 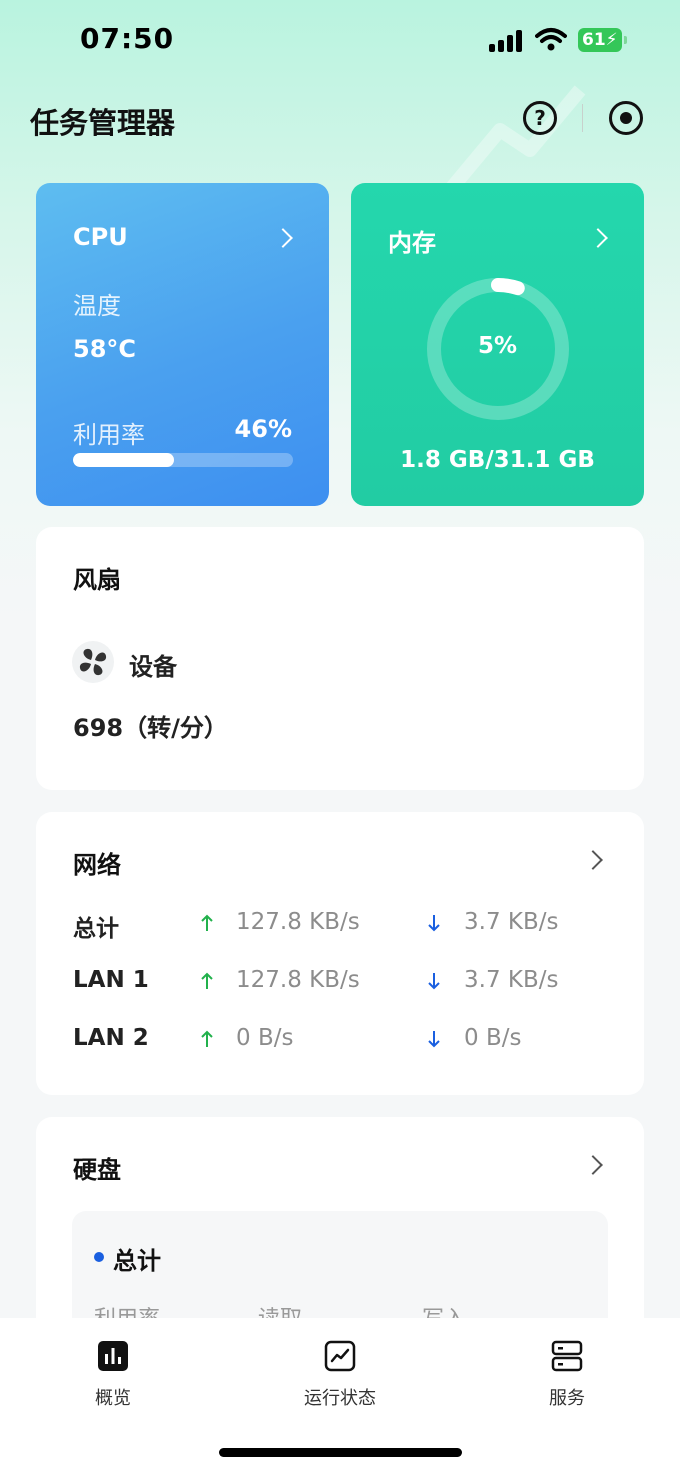 I want to click on wifi-icon, so click(x=551, y=39).